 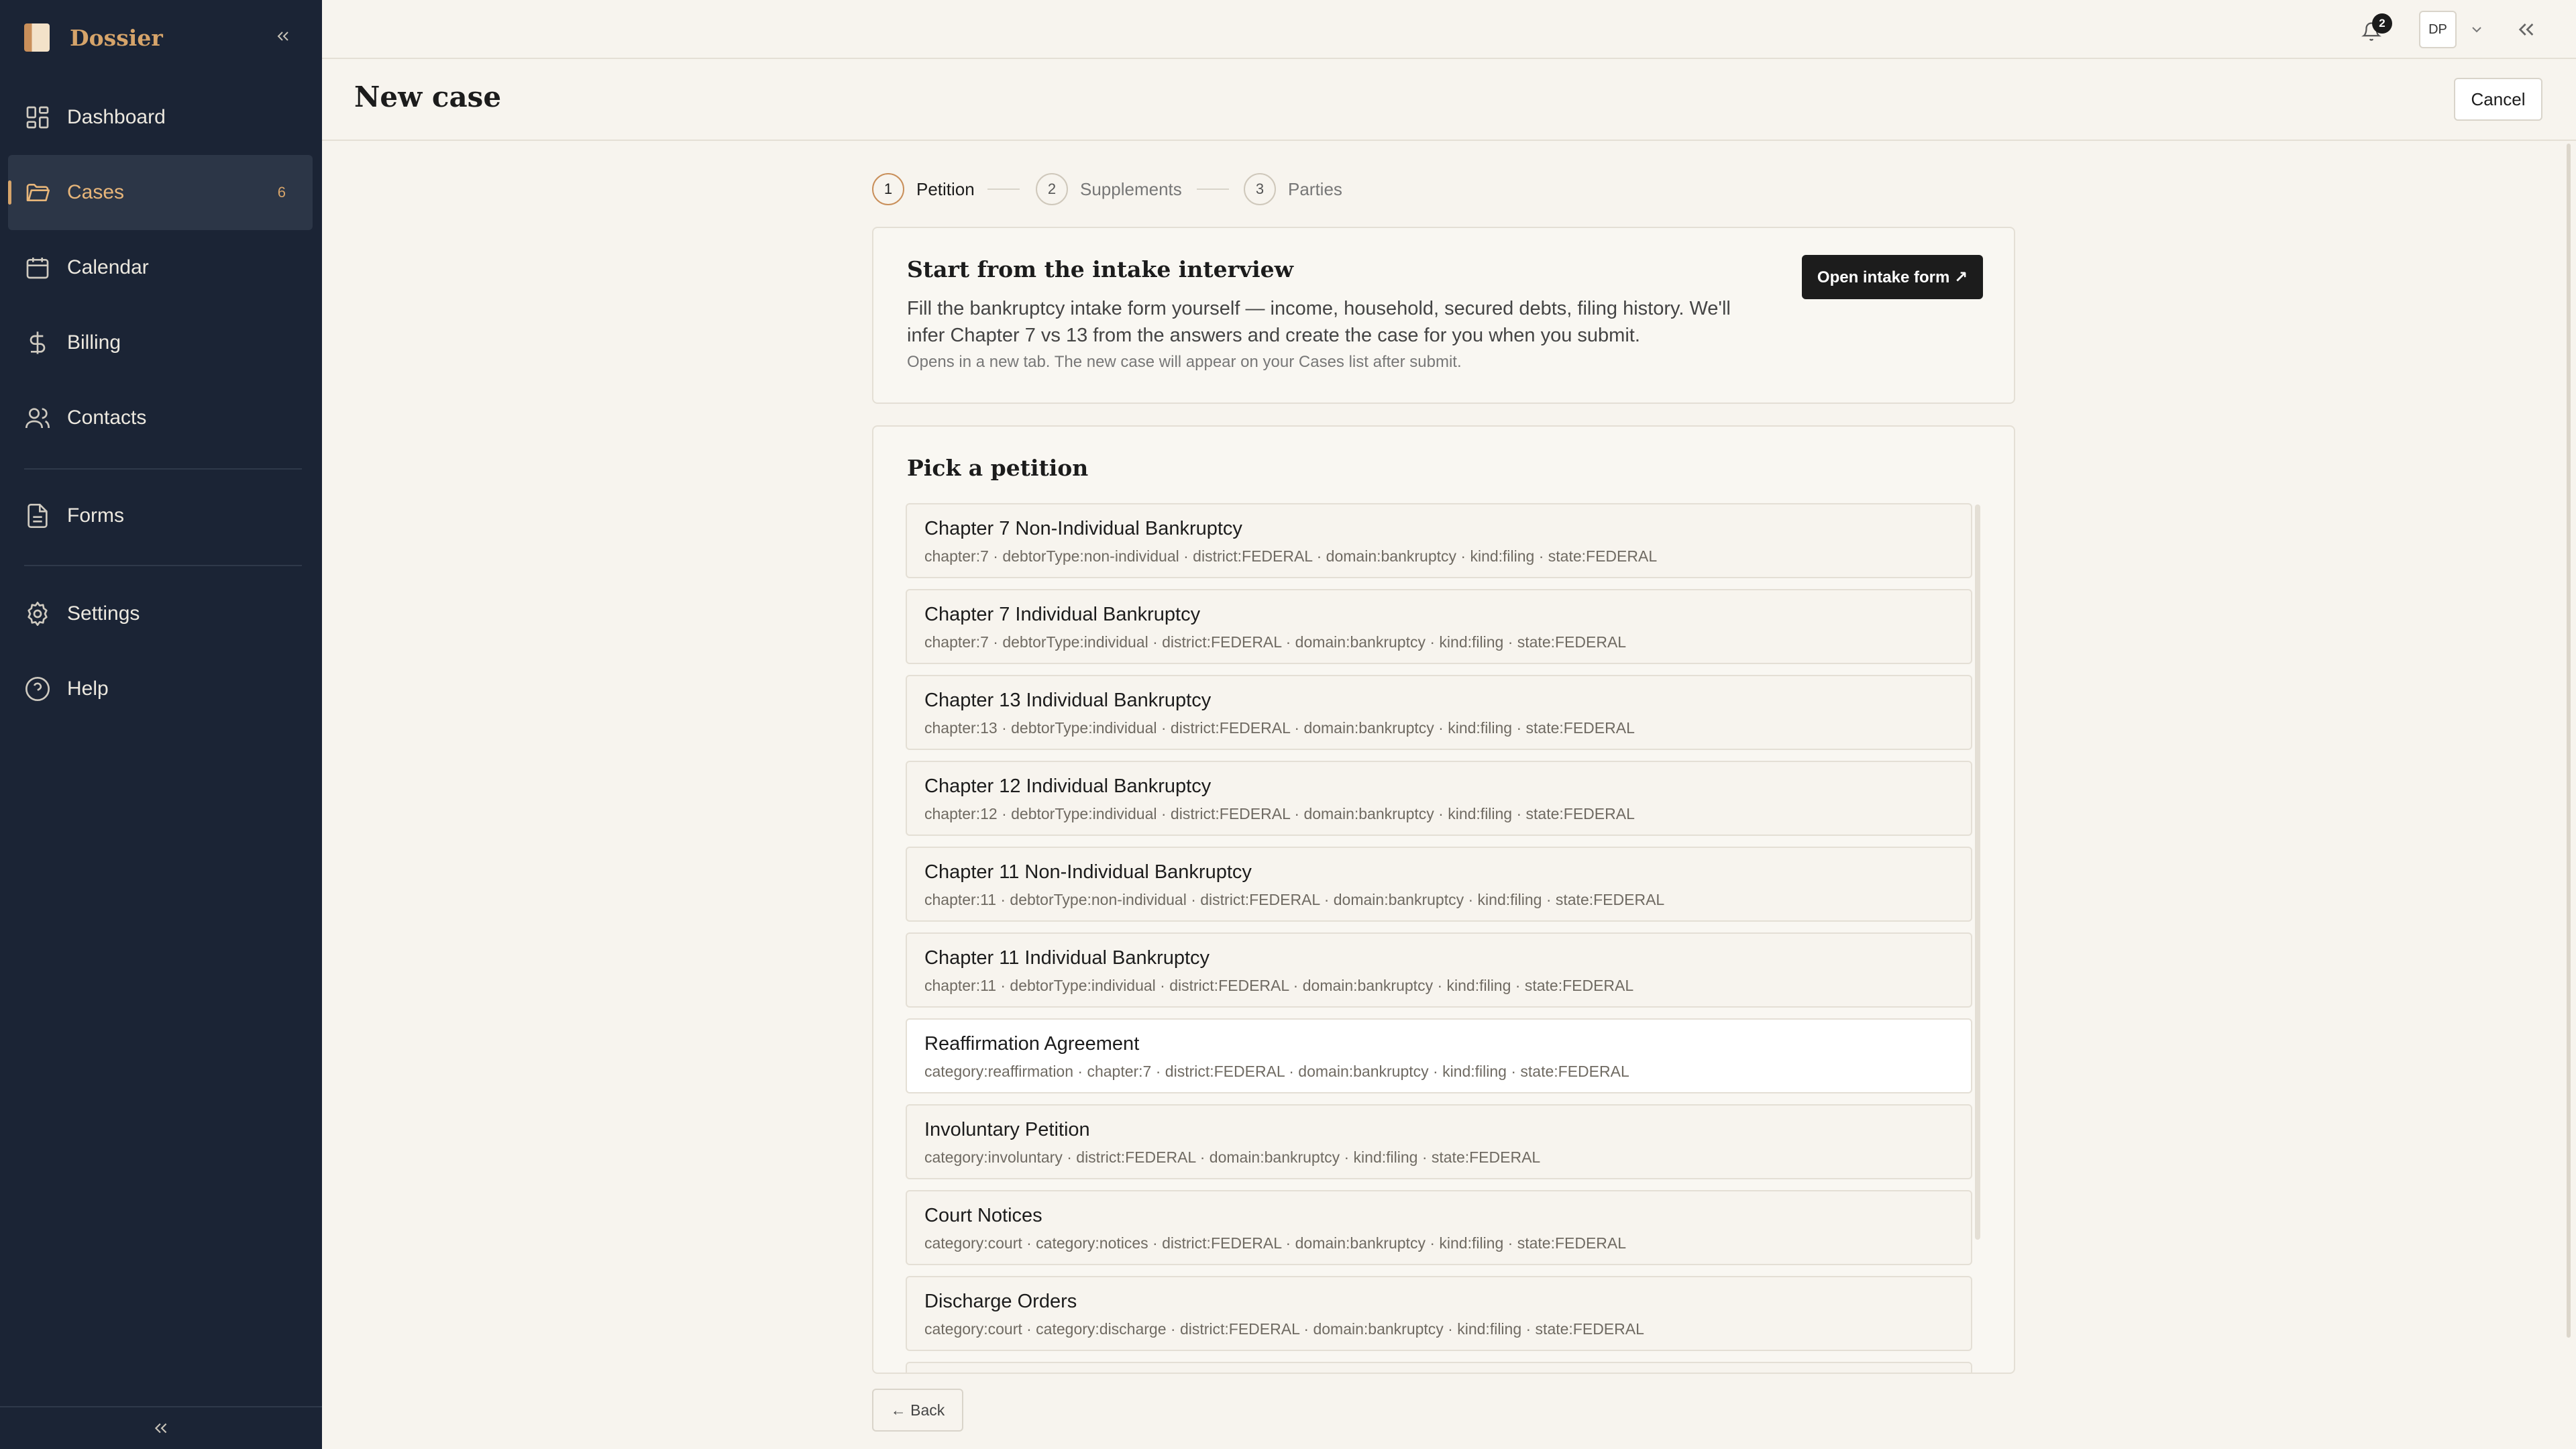 What do you see at coordinates (116, 117) in the screenshot?
I see `sidebar-item-label: Dashboard` at bounding box center [116, 117].